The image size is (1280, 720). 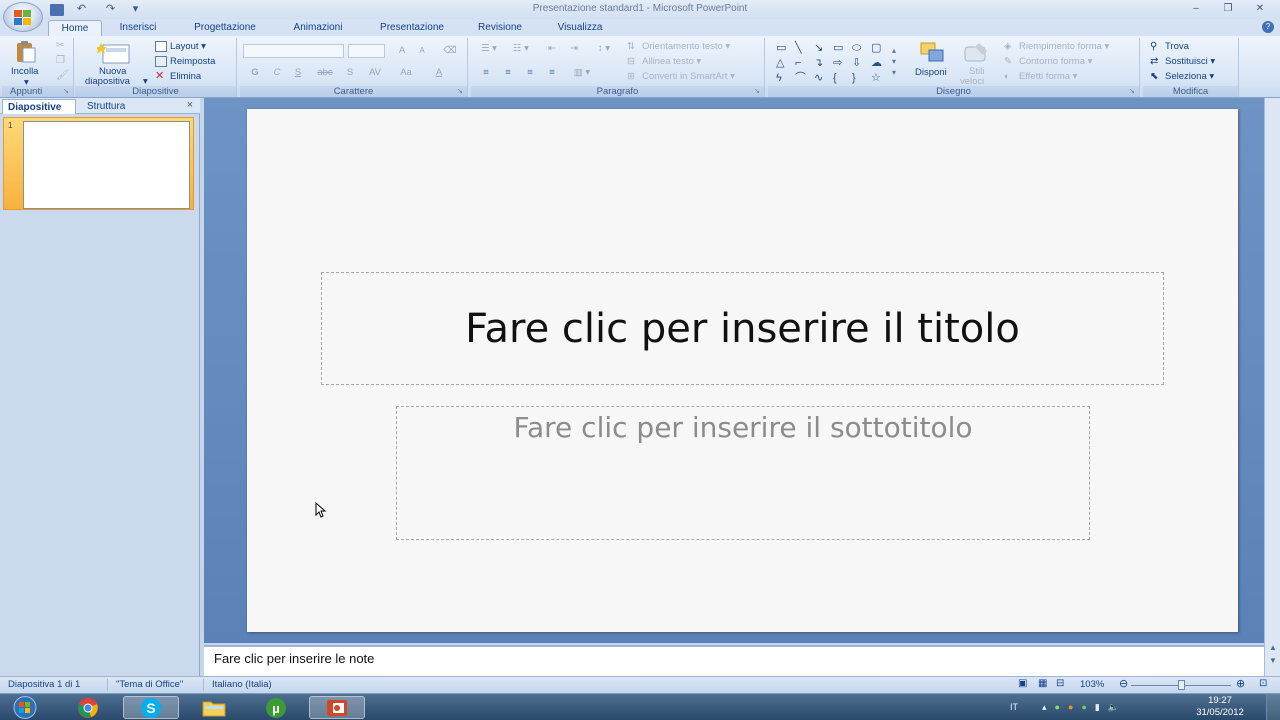 I want to click on shape-effects-button: ◐ Effetti forma ▾, so click(x=1040, y=76).